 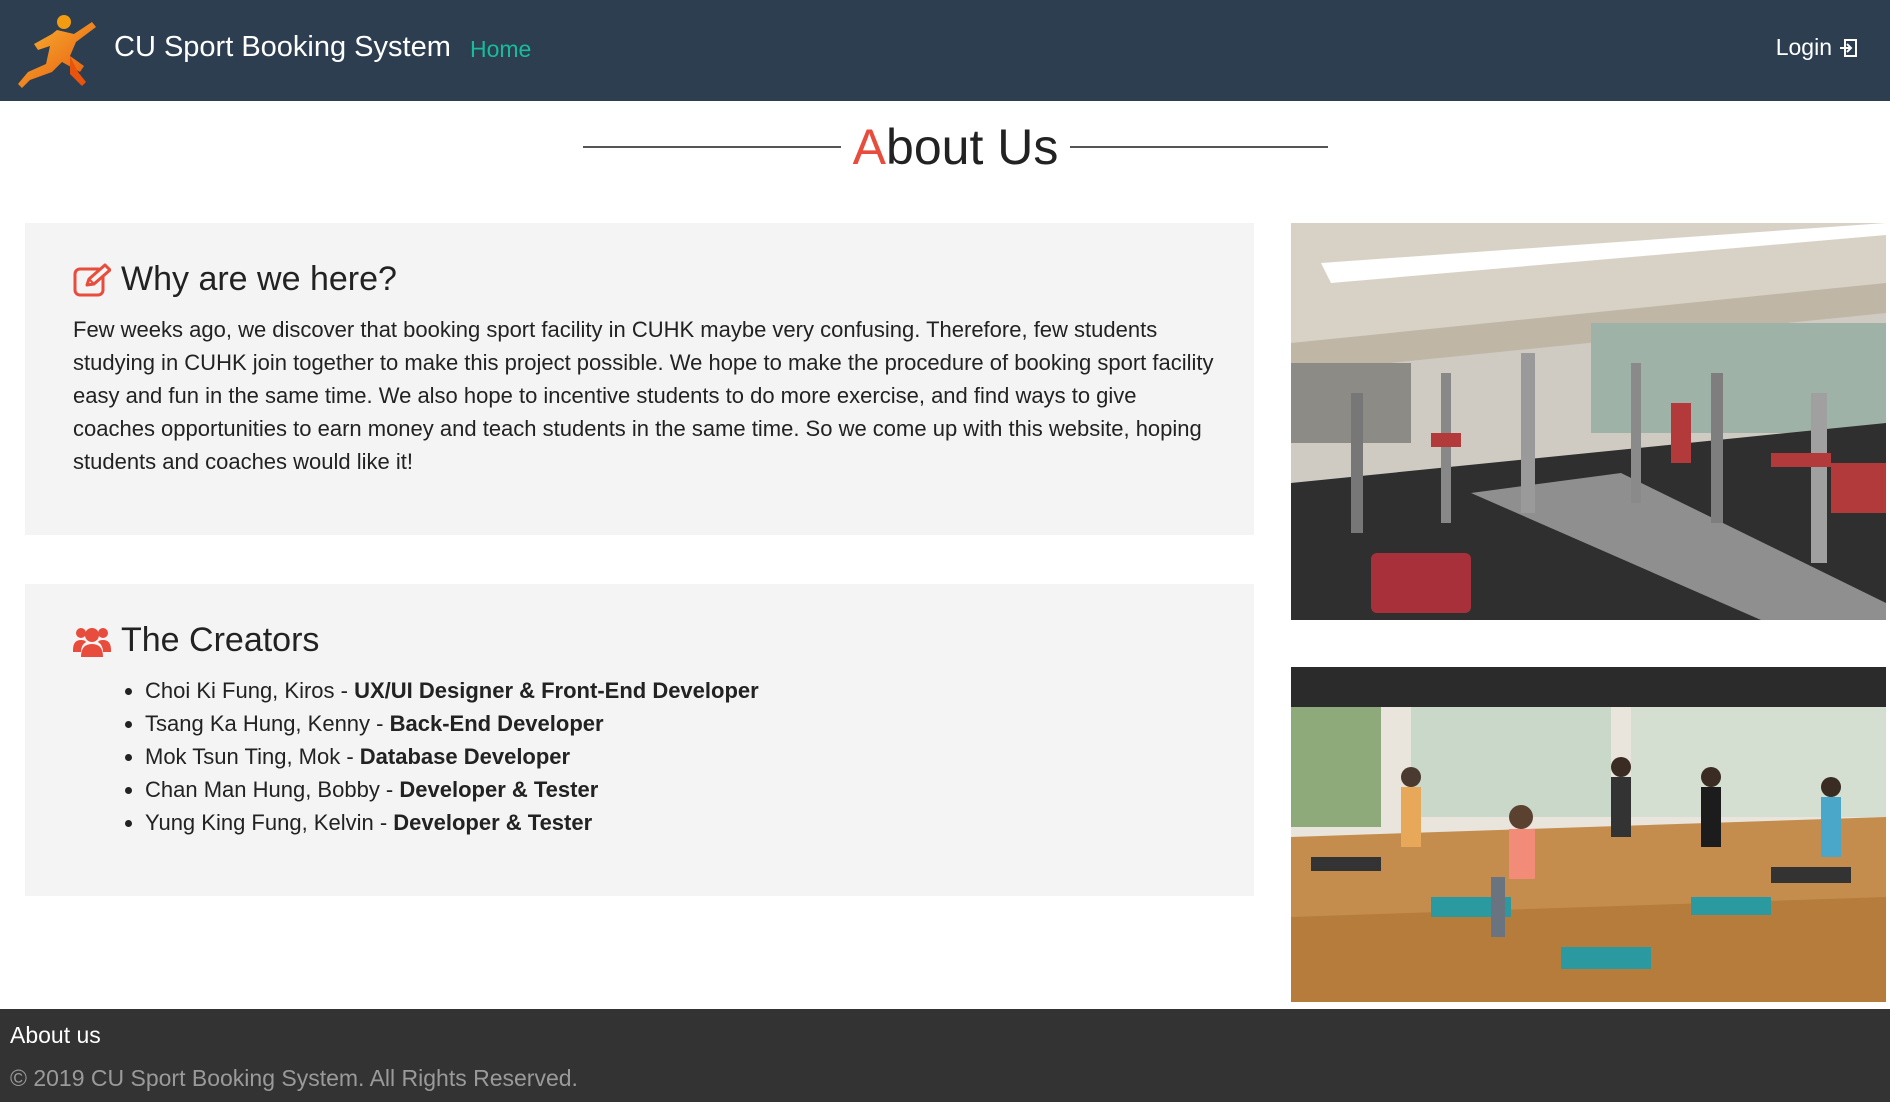 What do you see at coordinates (465, 756) in the screenshot?
I see `member-role: Database Developer` at bounding box center [465, 756].